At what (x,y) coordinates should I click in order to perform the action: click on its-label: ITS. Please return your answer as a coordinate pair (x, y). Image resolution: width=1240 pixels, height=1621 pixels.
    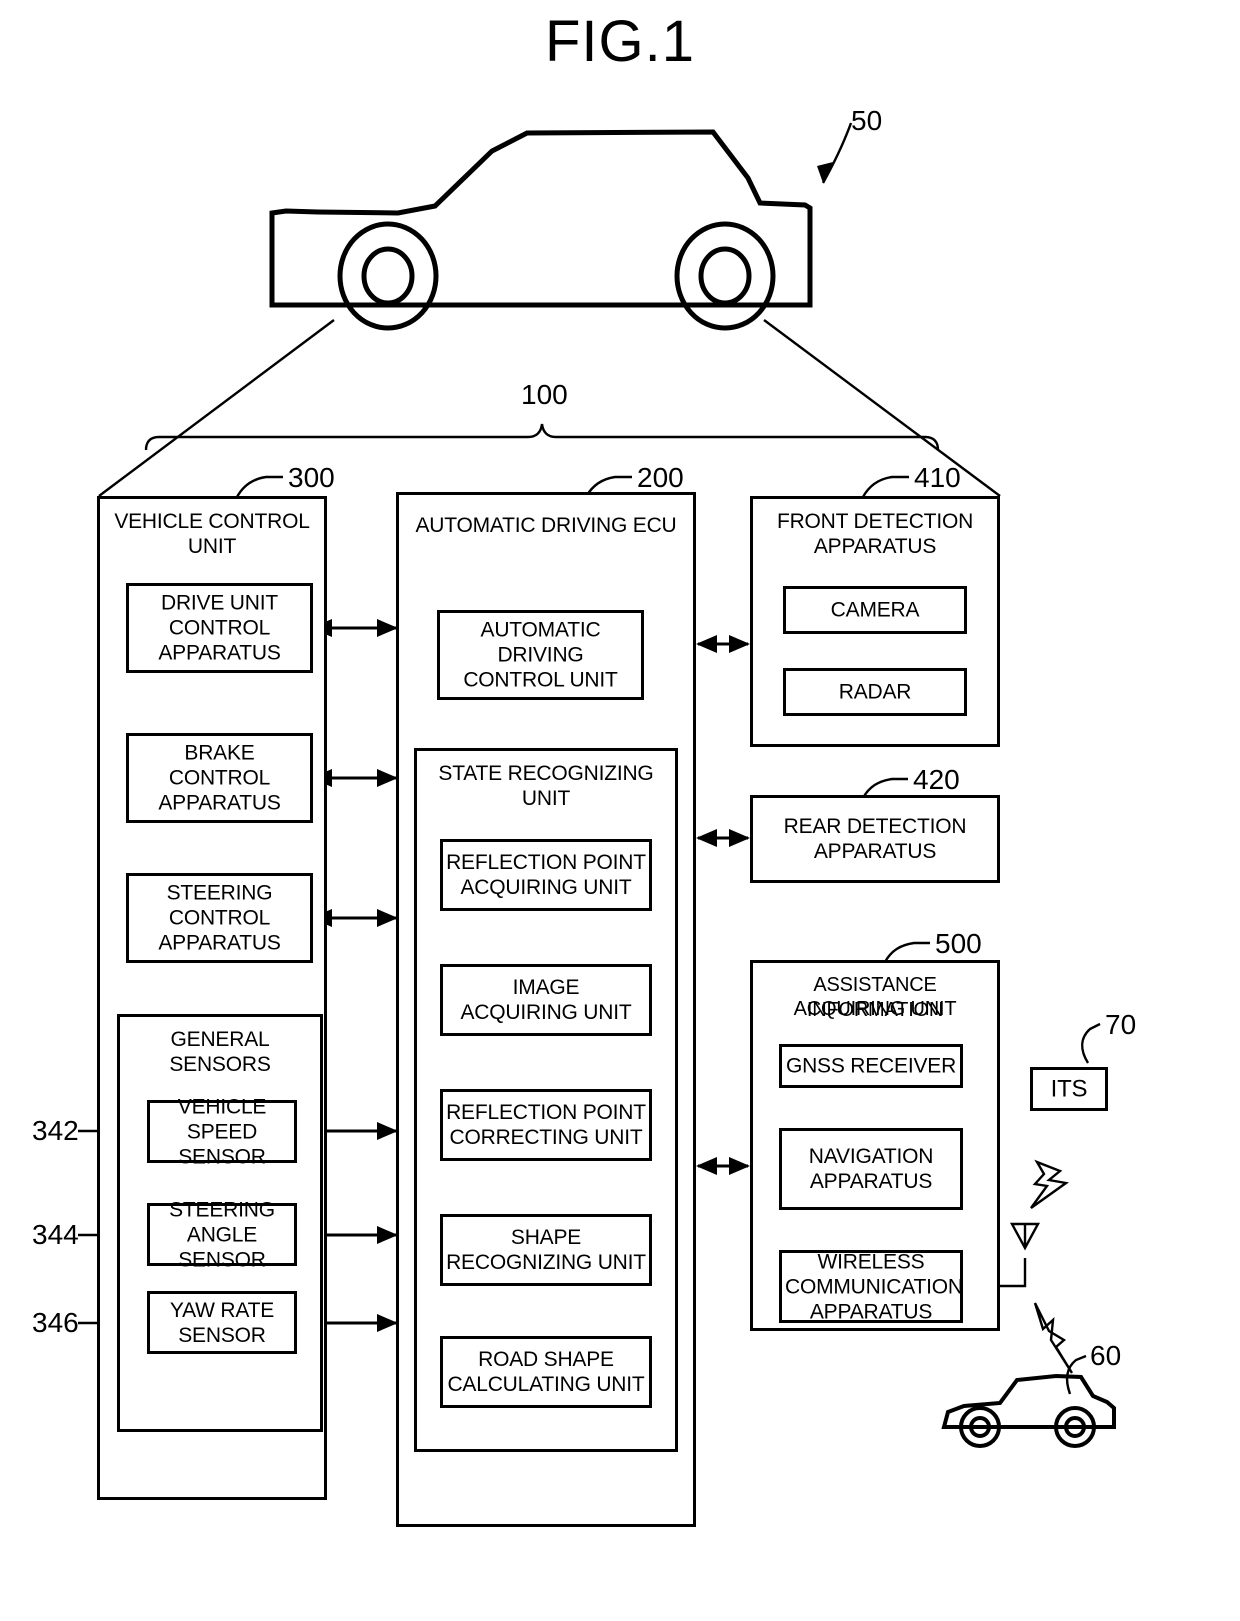
    Looking at the image, I should click on (1069, 1089).